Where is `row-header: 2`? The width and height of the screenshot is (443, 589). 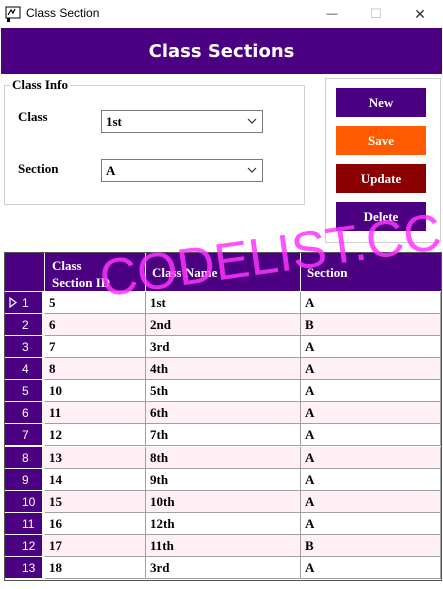
row-header: 2 is located at coordinates (24, 325).